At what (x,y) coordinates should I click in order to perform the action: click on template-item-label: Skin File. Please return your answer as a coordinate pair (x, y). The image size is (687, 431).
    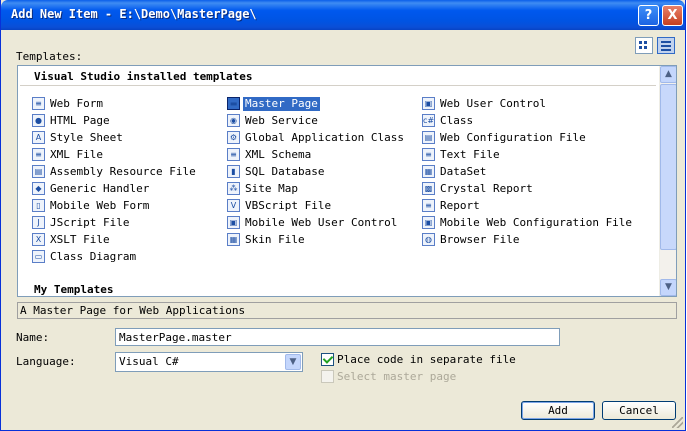
    Looking at the image, I should click on (275, 239).